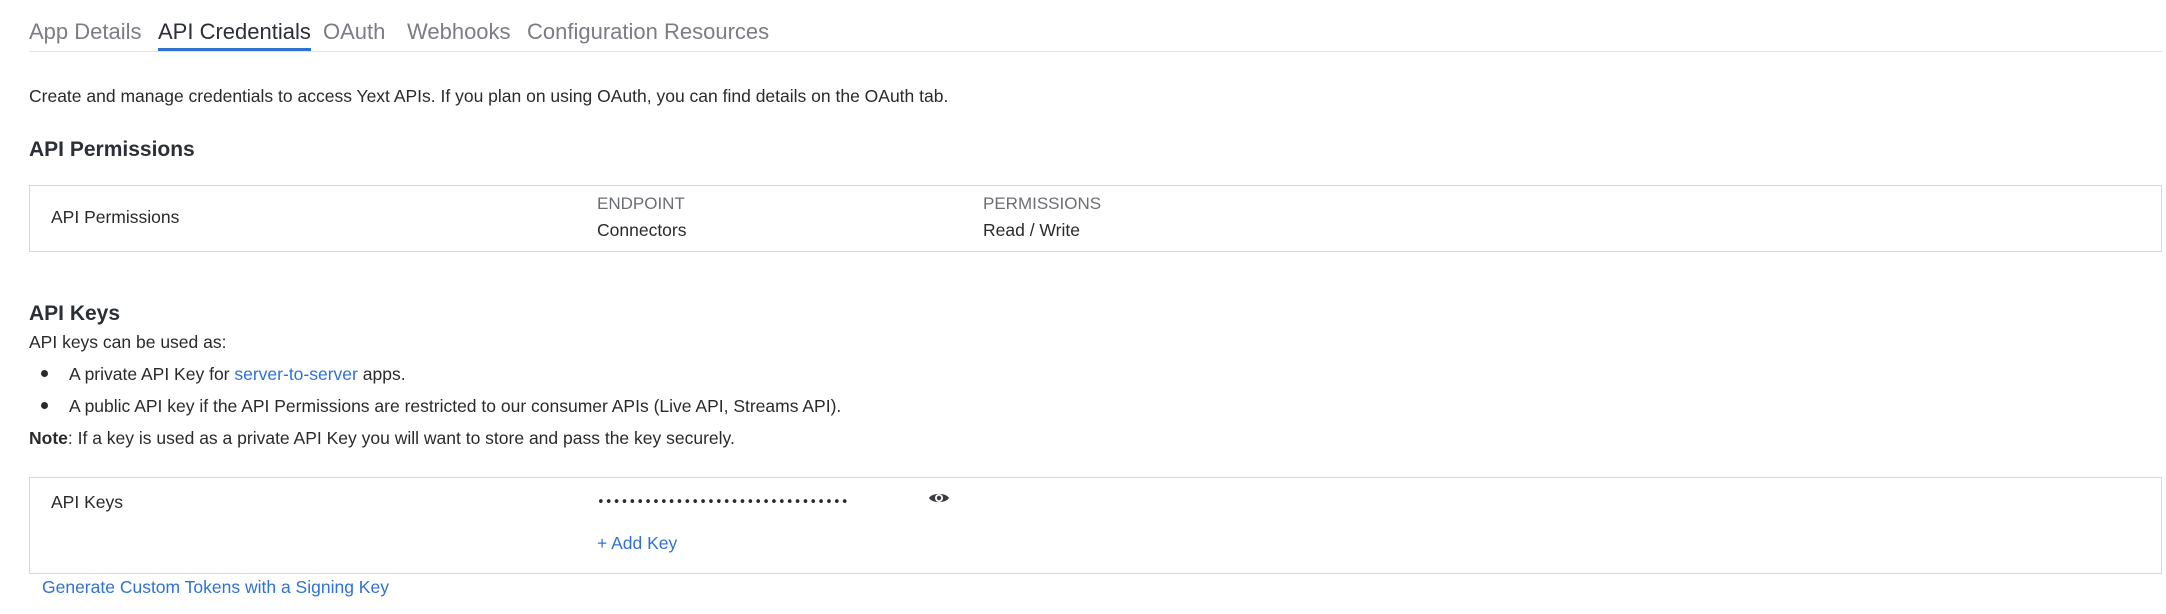 The width and height of the screenshot is (2166, 614). Describe the element at coordinates (459, 32) in the screenshot. I see `tab-webhooks: Webhooks` at that location.